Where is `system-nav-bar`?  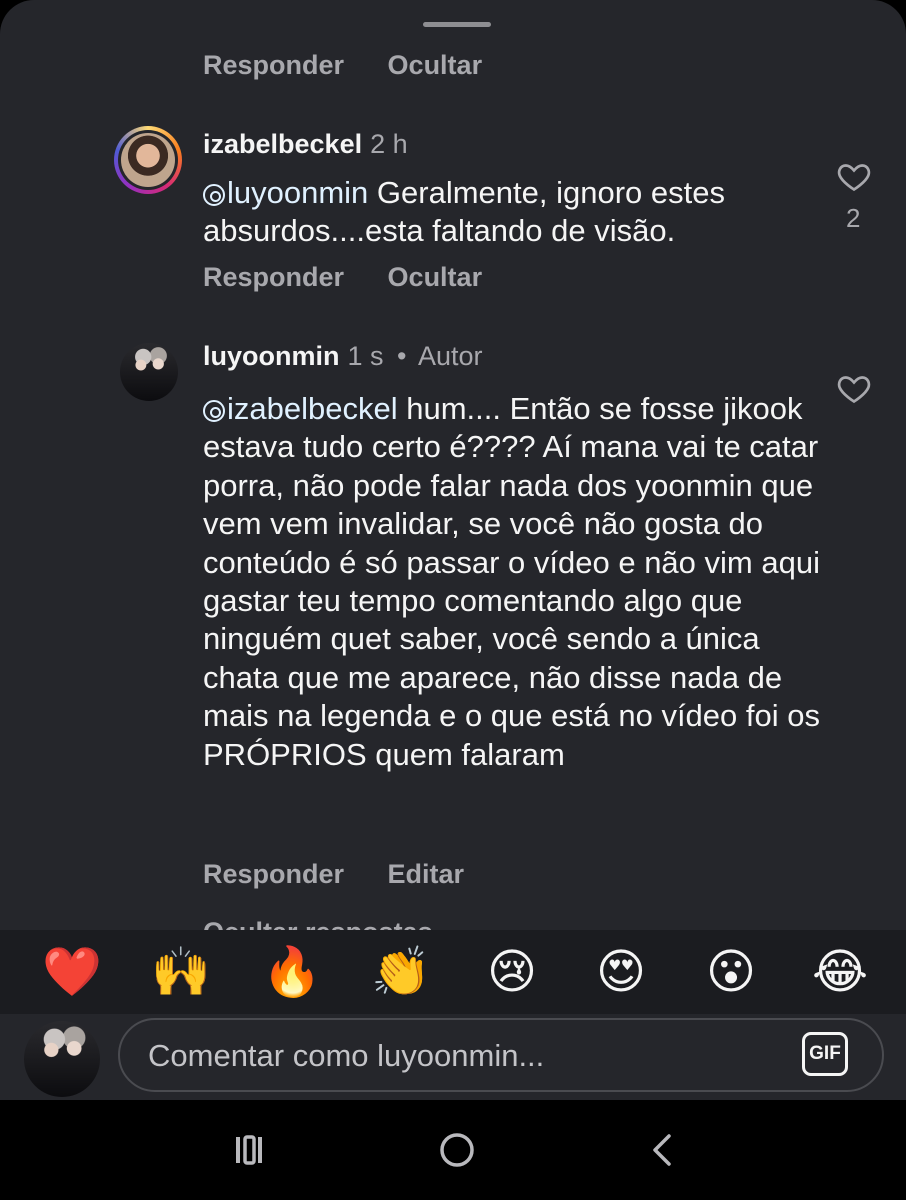
system-nav-bar is located at coordinates (453, 1150).